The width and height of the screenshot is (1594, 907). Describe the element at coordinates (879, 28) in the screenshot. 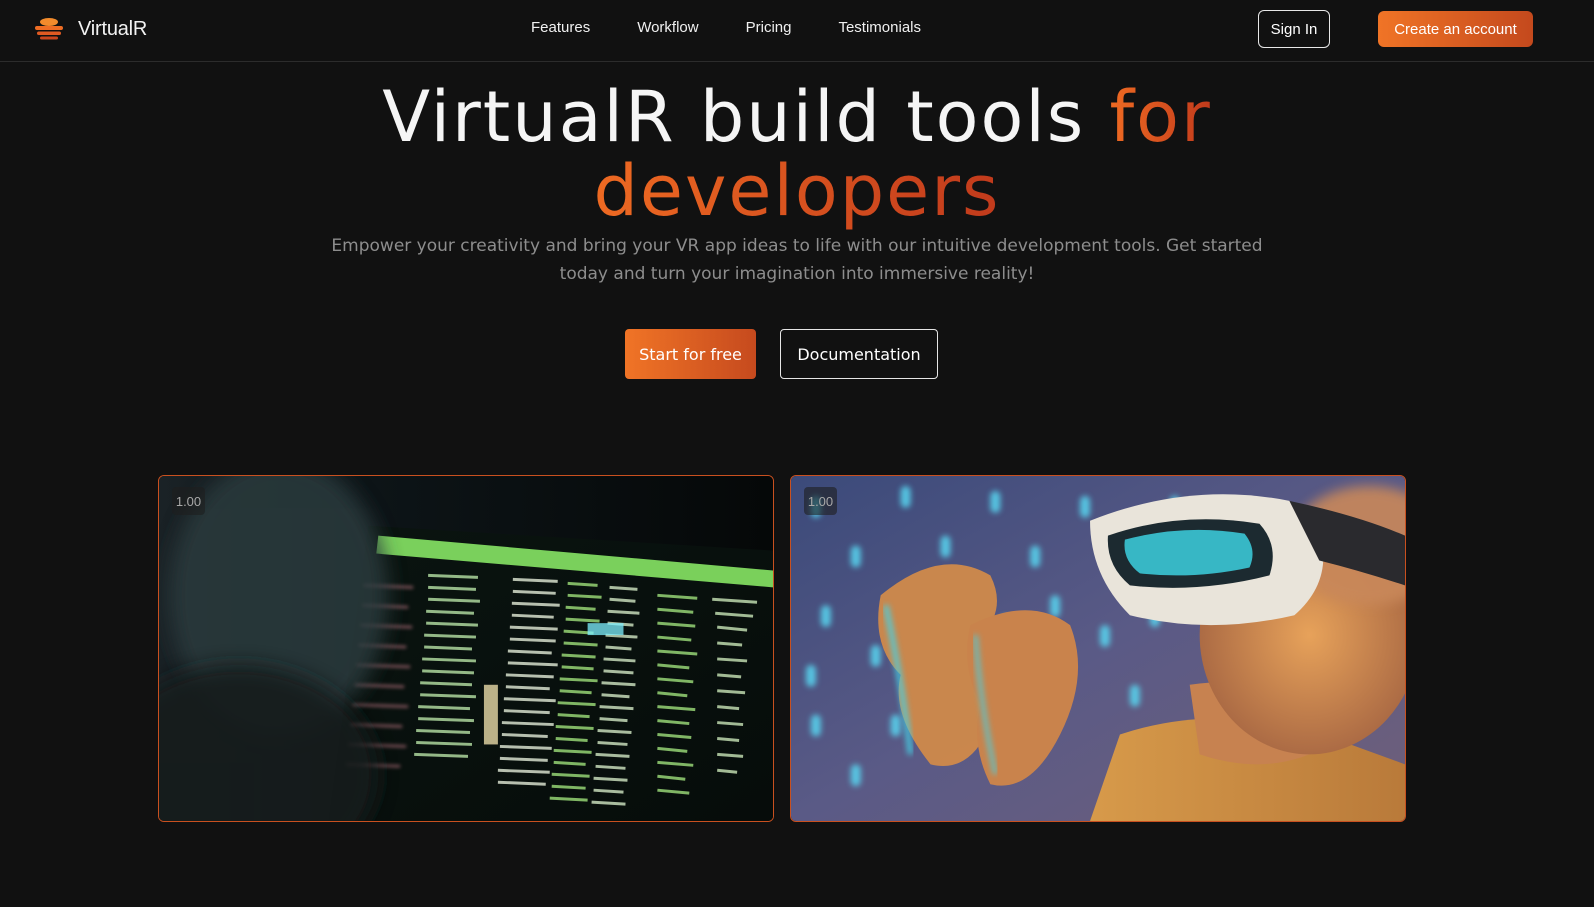

I see `nav-link-testimonials: Testimonials` at that location.